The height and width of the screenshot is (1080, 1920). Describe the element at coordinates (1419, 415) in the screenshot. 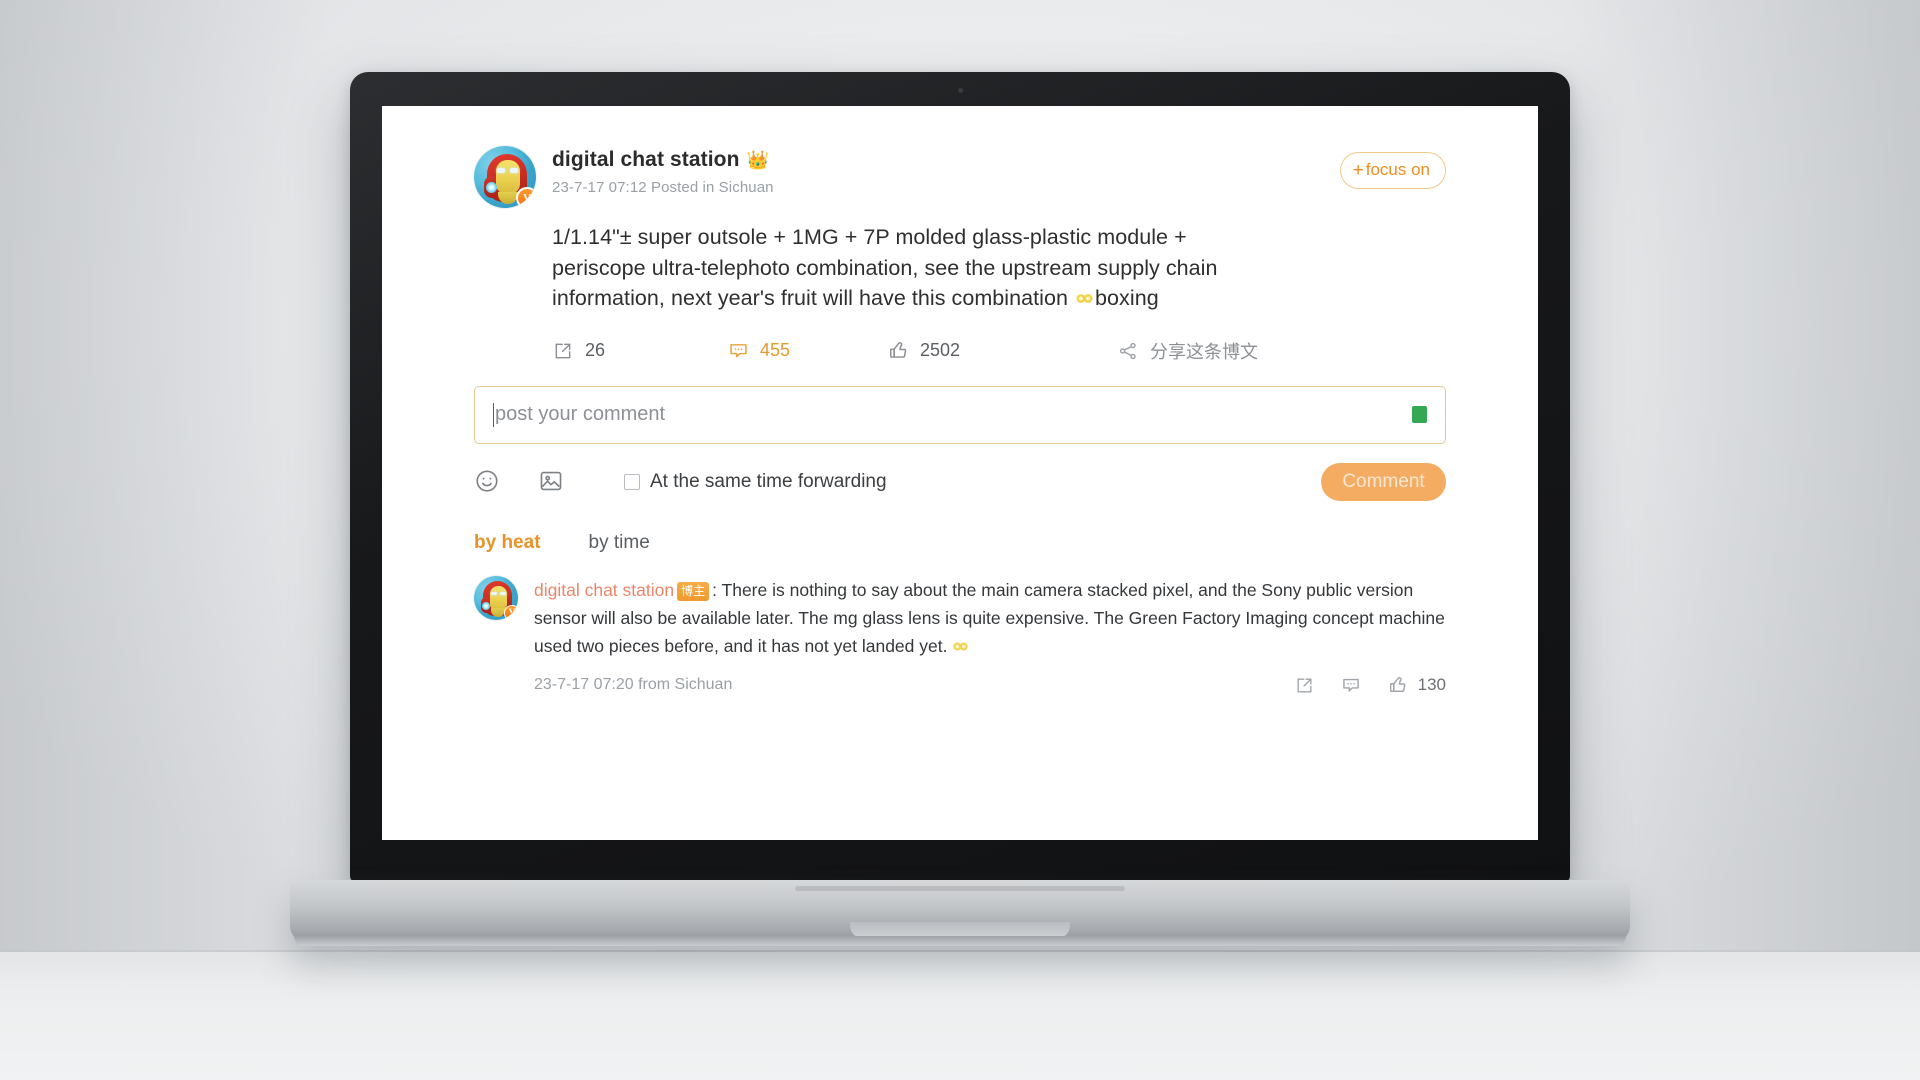

I see `green-square-icon` at that location.